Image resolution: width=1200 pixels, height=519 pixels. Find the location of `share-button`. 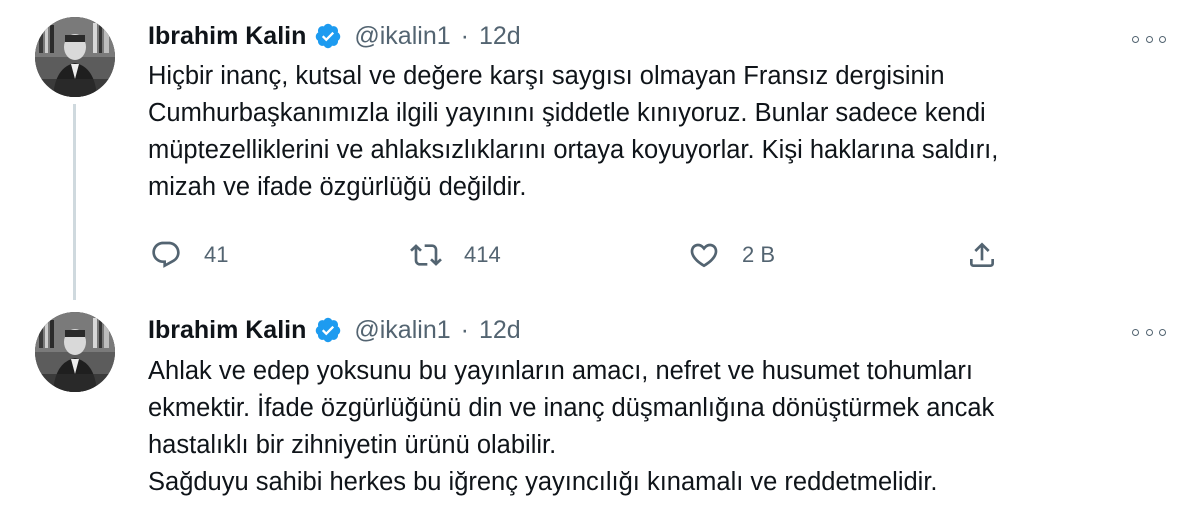

share-button is located at coordinates (982, 255).